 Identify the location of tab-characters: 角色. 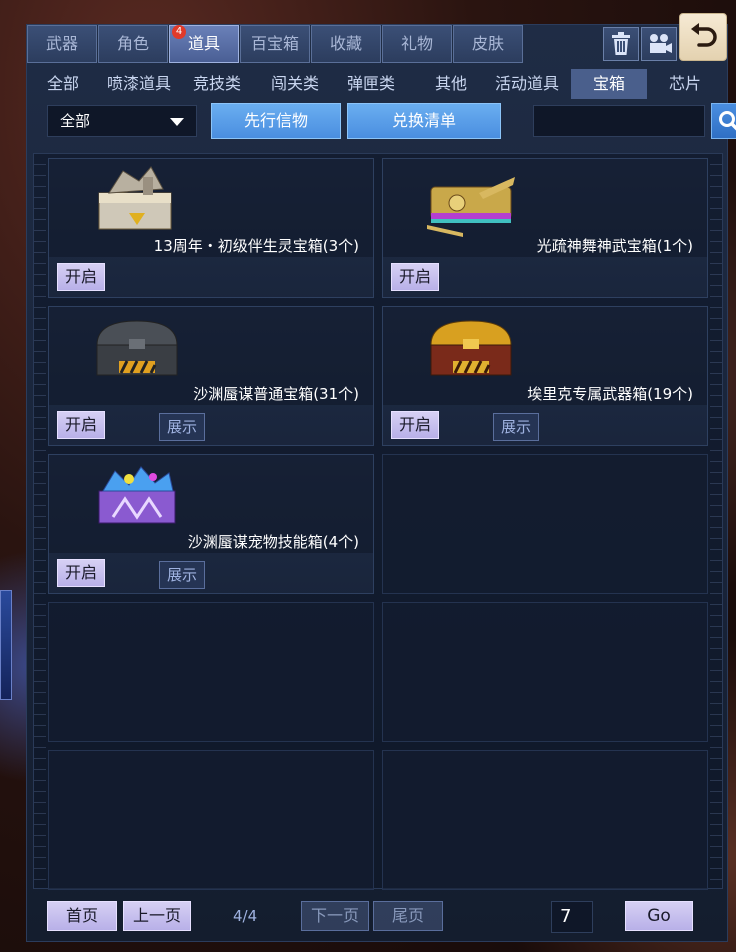
(133, 44).